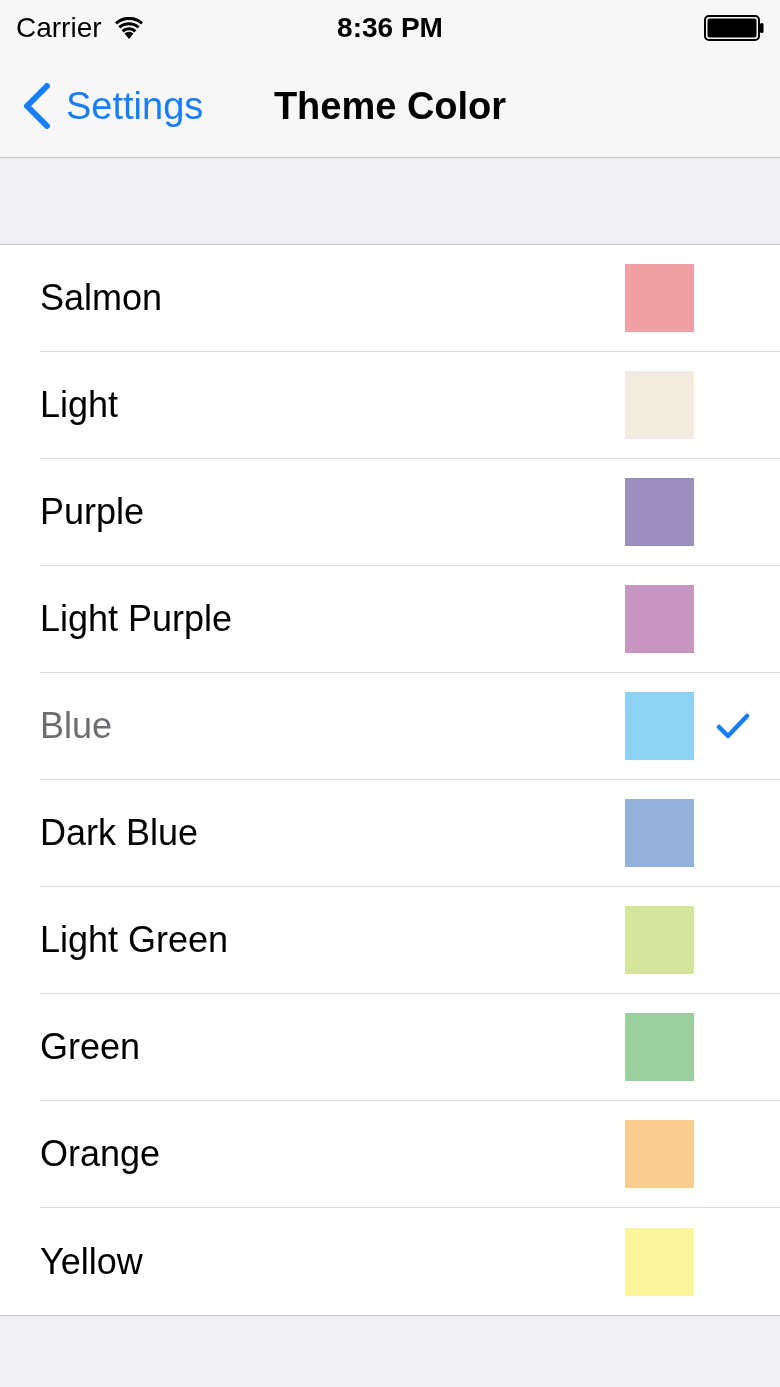 Image resolution: width=780 pixels, height=1387 pixels. Describe the element at coordinates (734, 27) in the screenshot. I see `battery-icon` at that location.